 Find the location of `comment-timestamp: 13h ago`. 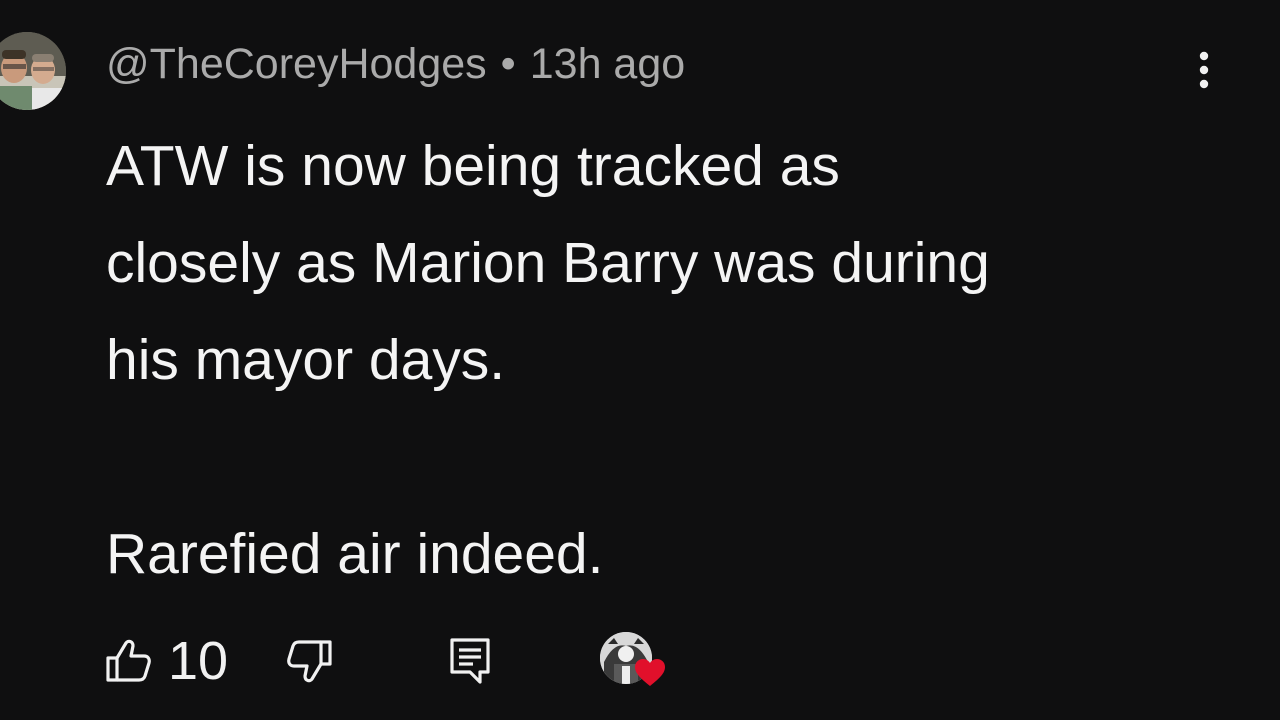

comment-timestamp: 13h ago is located at coordinates (607, 64).